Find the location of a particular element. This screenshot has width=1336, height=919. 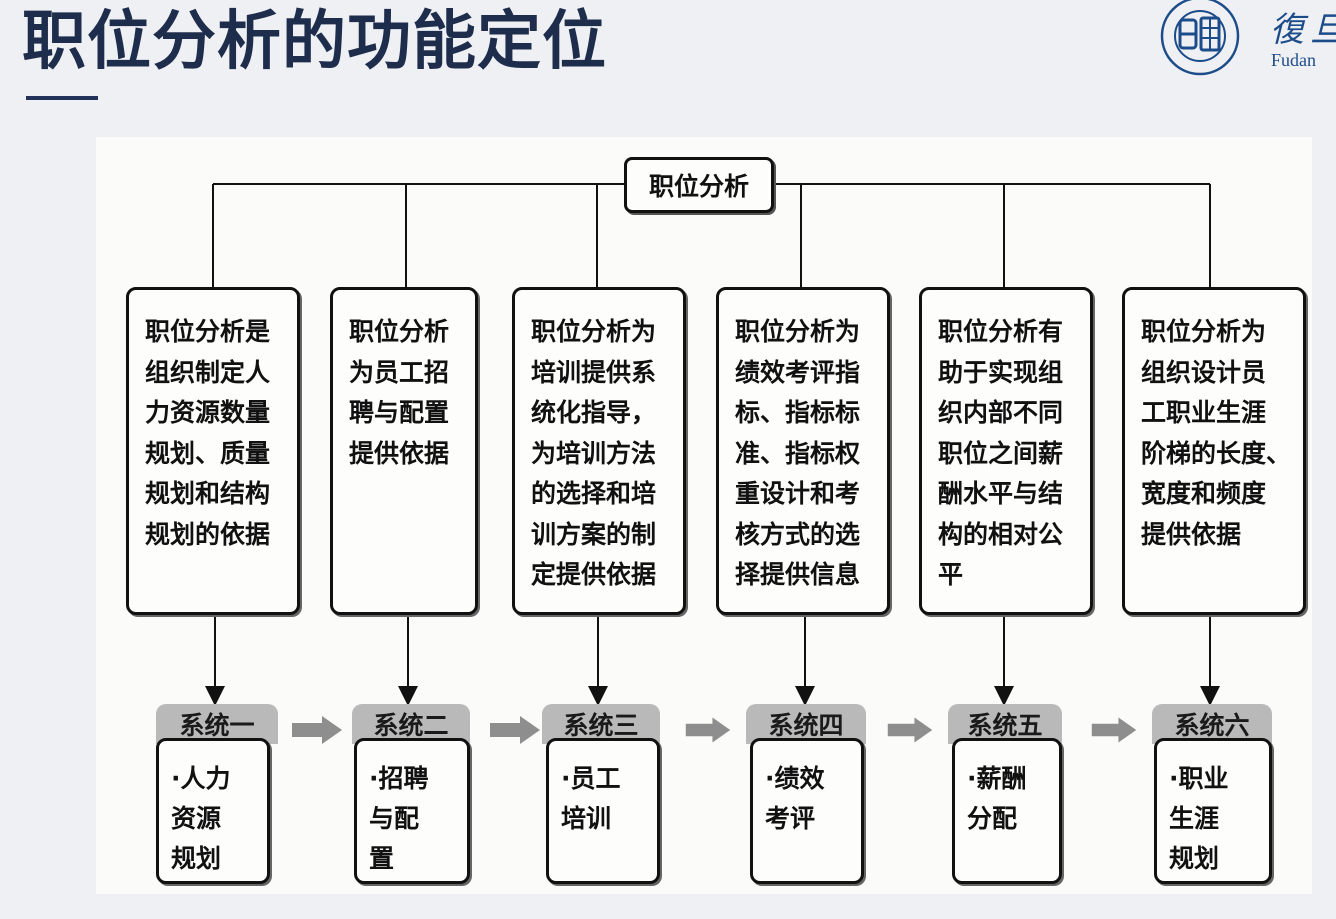

system-box-1: ·人力 资源 规划 is located at coordinates (213, 811).